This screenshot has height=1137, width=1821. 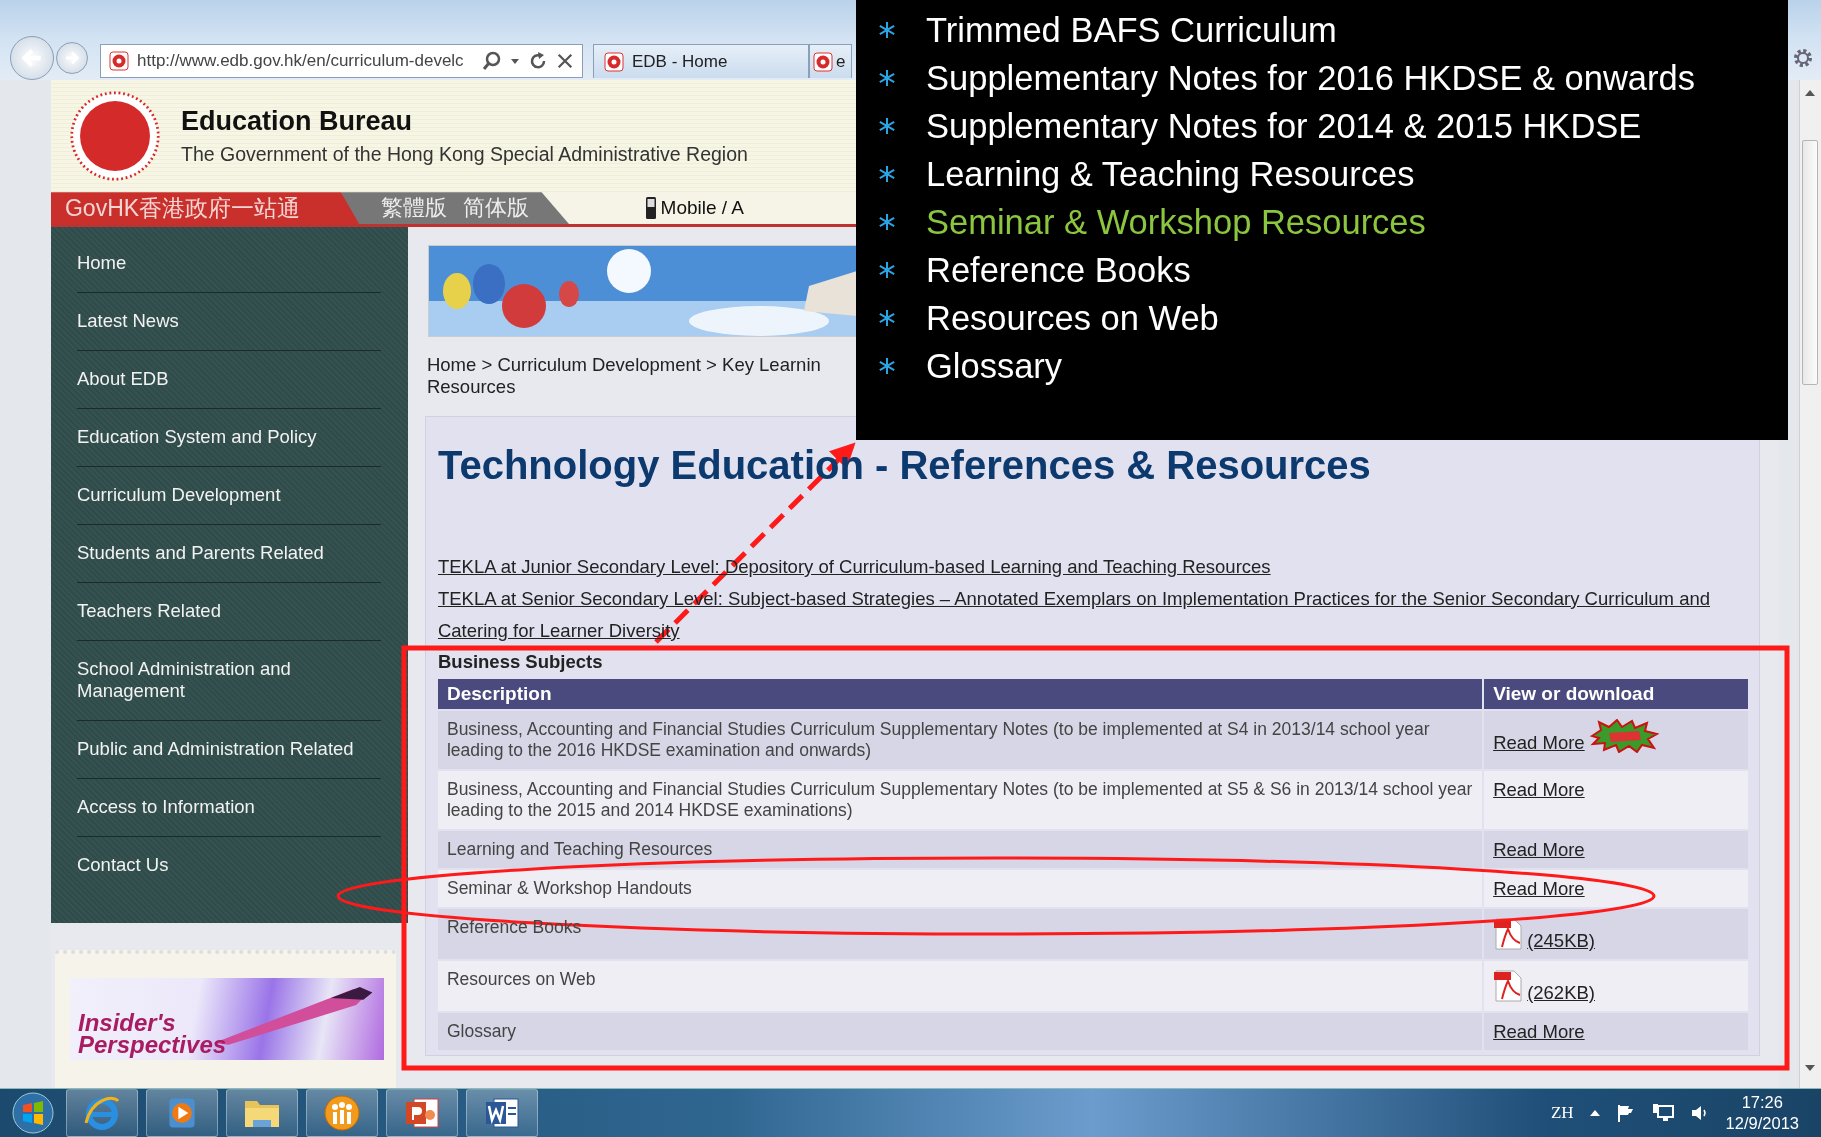 I want to click on starburst-icon, so click(x=1623, y=736).